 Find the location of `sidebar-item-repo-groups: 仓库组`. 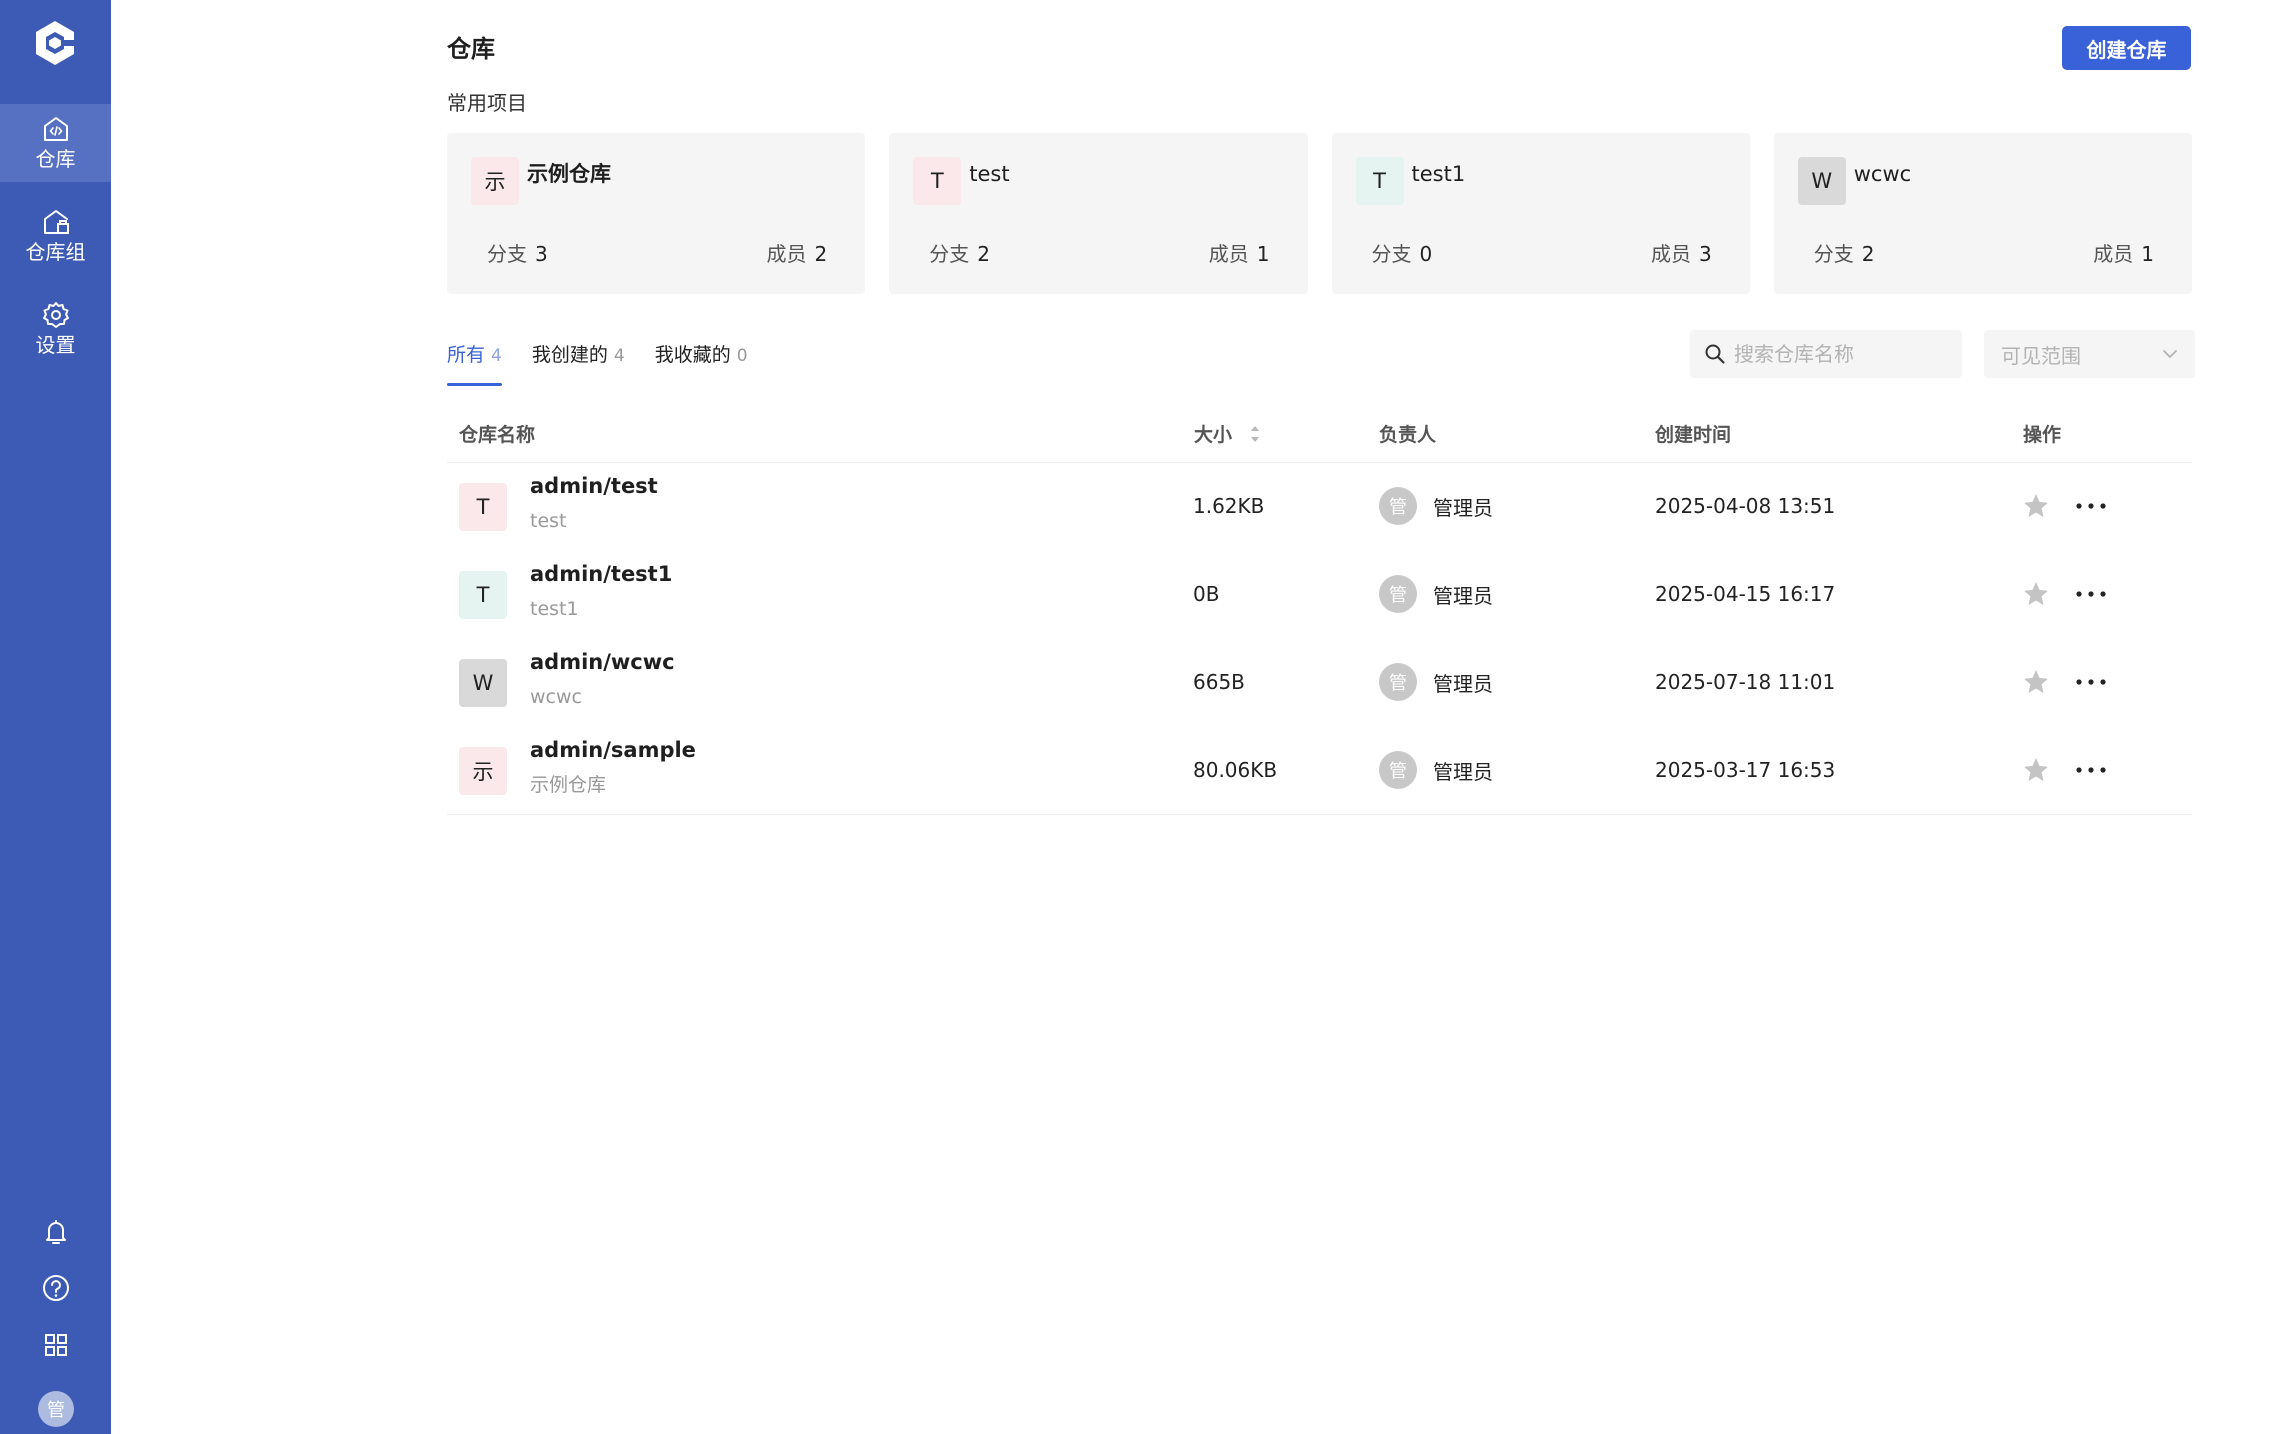

sidebar-item-repo-groups: 仓库组 is located at coordinates (55, 236).